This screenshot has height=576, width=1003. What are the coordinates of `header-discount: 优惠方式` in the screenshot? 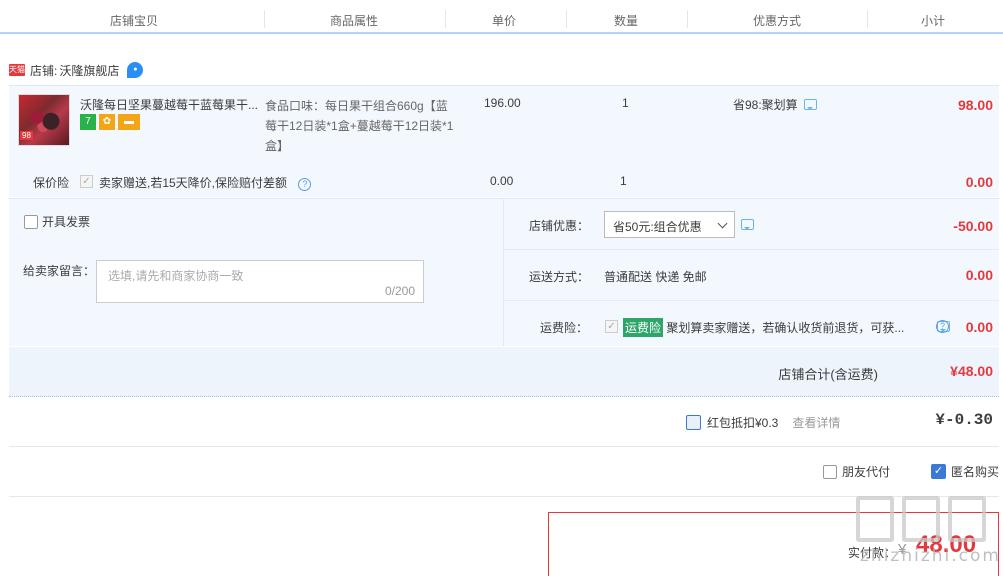 It's located at (777, 21).